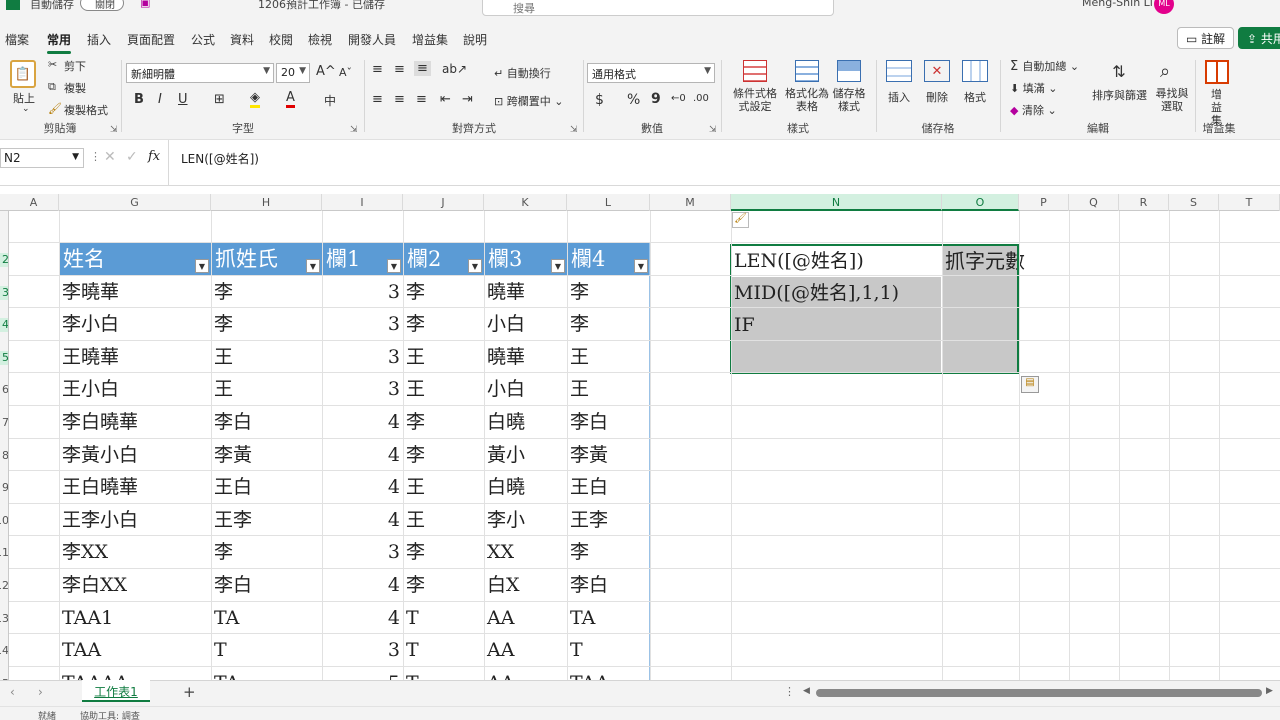 The height and width of the screenshot is (720, 1280). Describe the element at coordinates (145, 4) in the screenshot. I see `save-icon: ▣` at that location.